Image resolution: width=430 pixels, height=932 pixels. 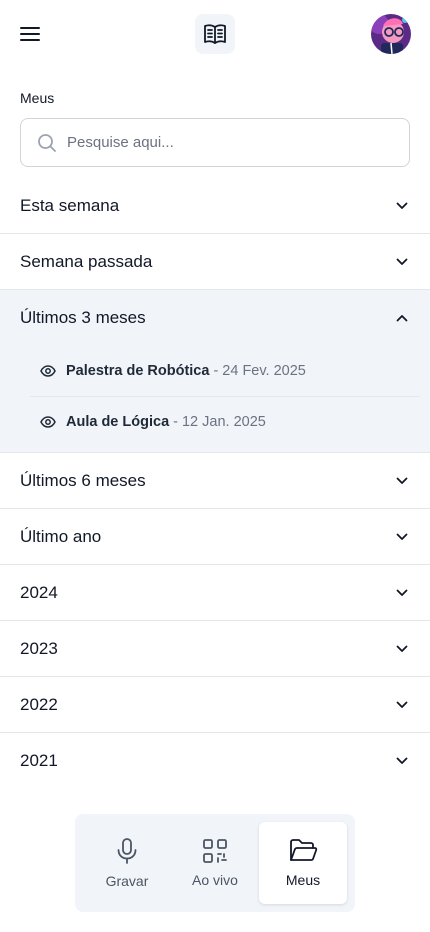 What do you see at coordinates (86, 261) in the screenshot?
I see `group-label: Semana passada` at bounding box center [86, 261].